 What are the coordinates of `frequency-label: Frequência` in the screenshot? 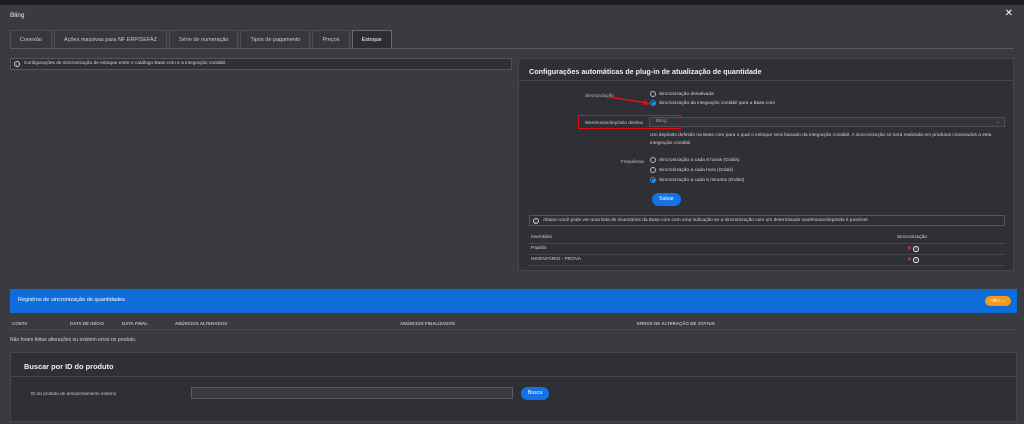 It's located at (632, 161).